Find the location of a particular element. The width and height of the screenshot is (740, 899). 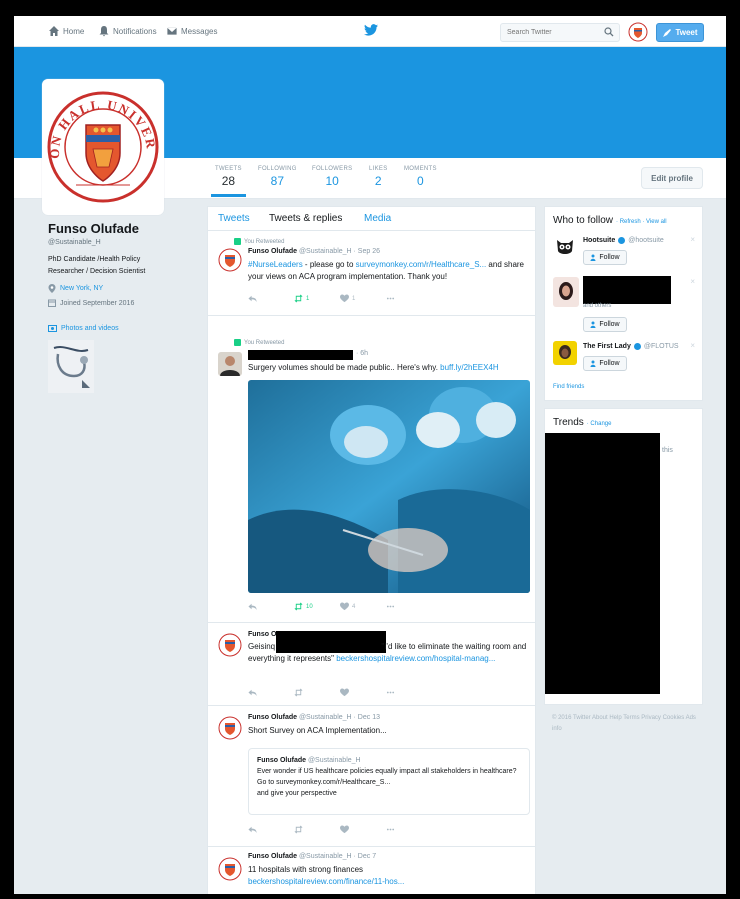

envelope-icon is located at coordinates (172, 31).